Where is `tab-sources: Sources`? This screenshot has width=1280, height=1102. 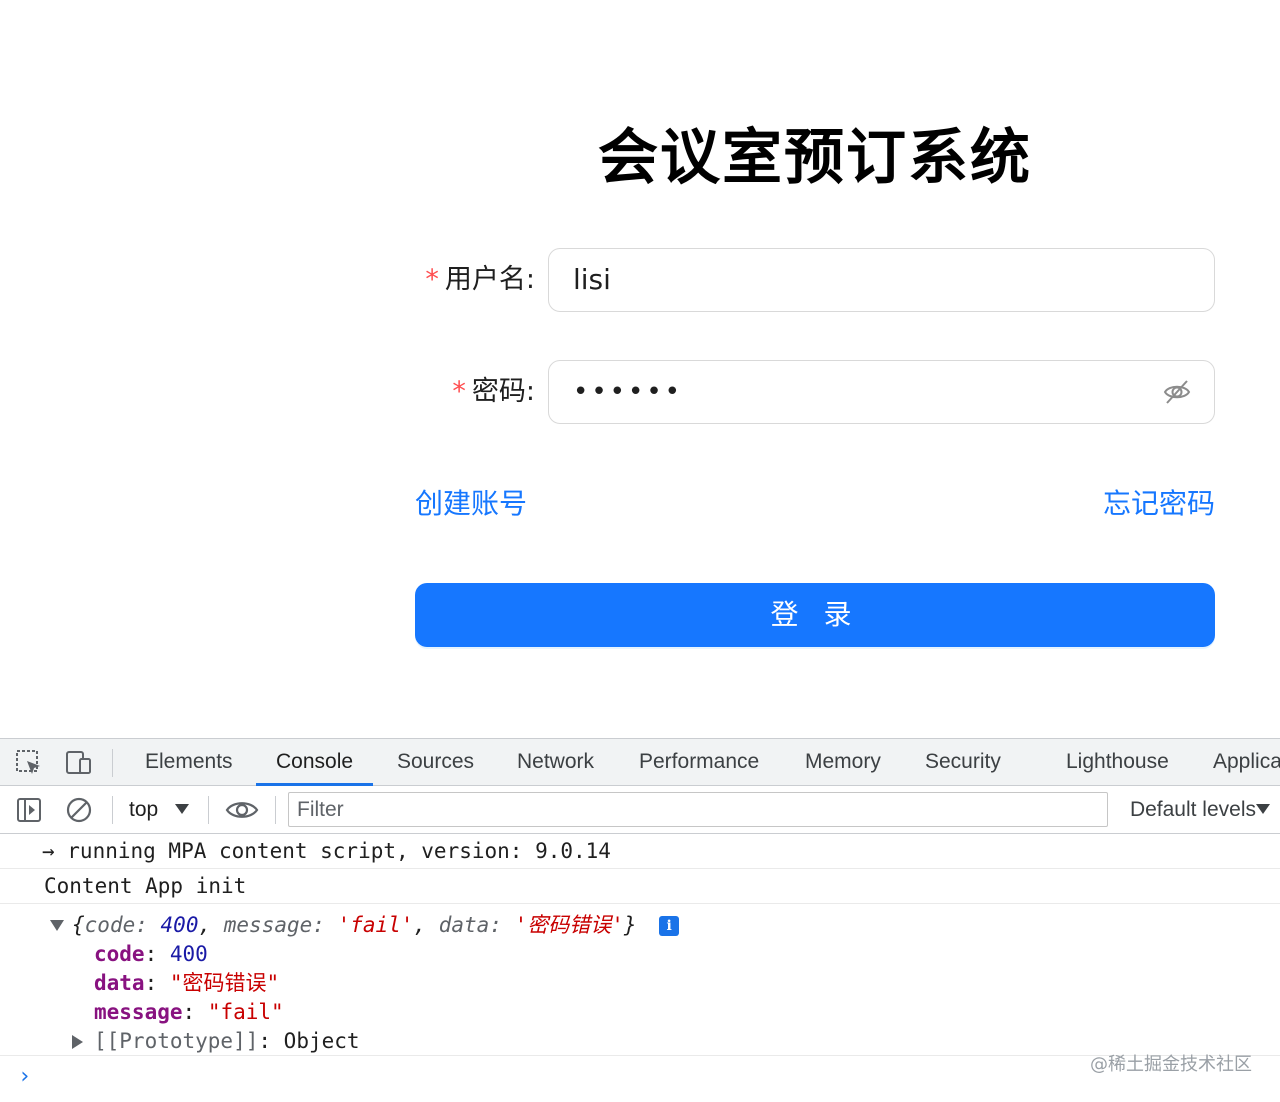
tab-sources: Sources is located at coordinates (435, 762).